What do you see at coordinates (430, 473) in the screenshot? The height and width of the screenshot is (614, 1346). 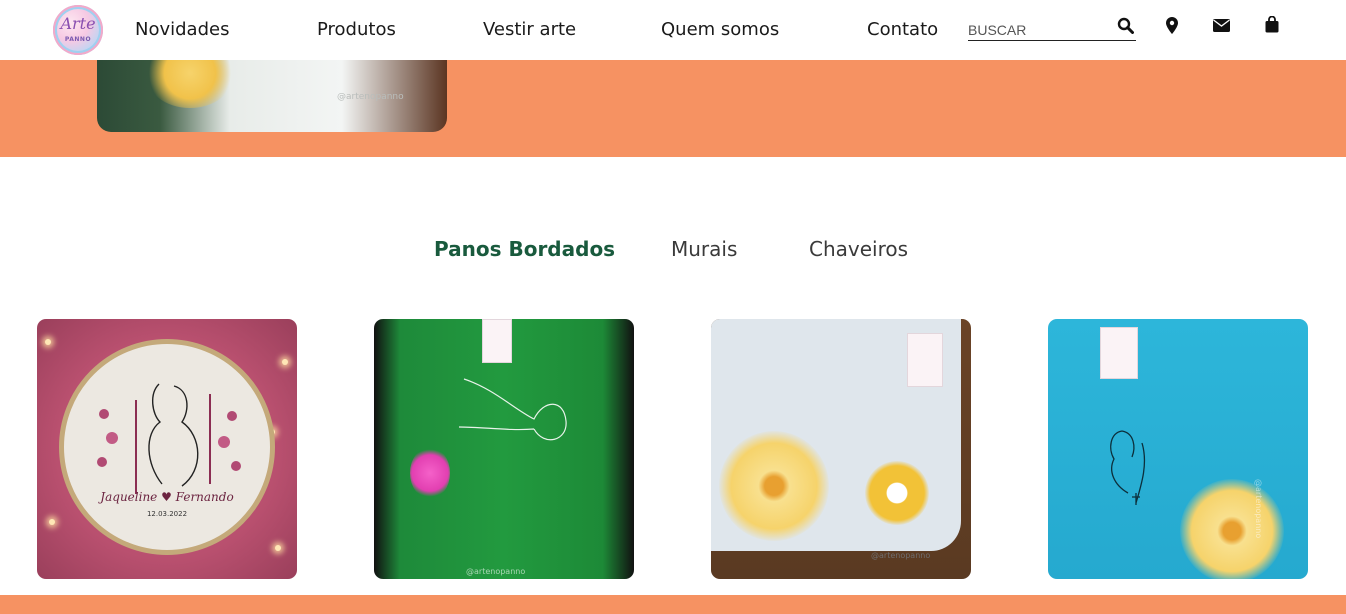 I see `pink-flower-decoration` at bounding box center [430, 473].